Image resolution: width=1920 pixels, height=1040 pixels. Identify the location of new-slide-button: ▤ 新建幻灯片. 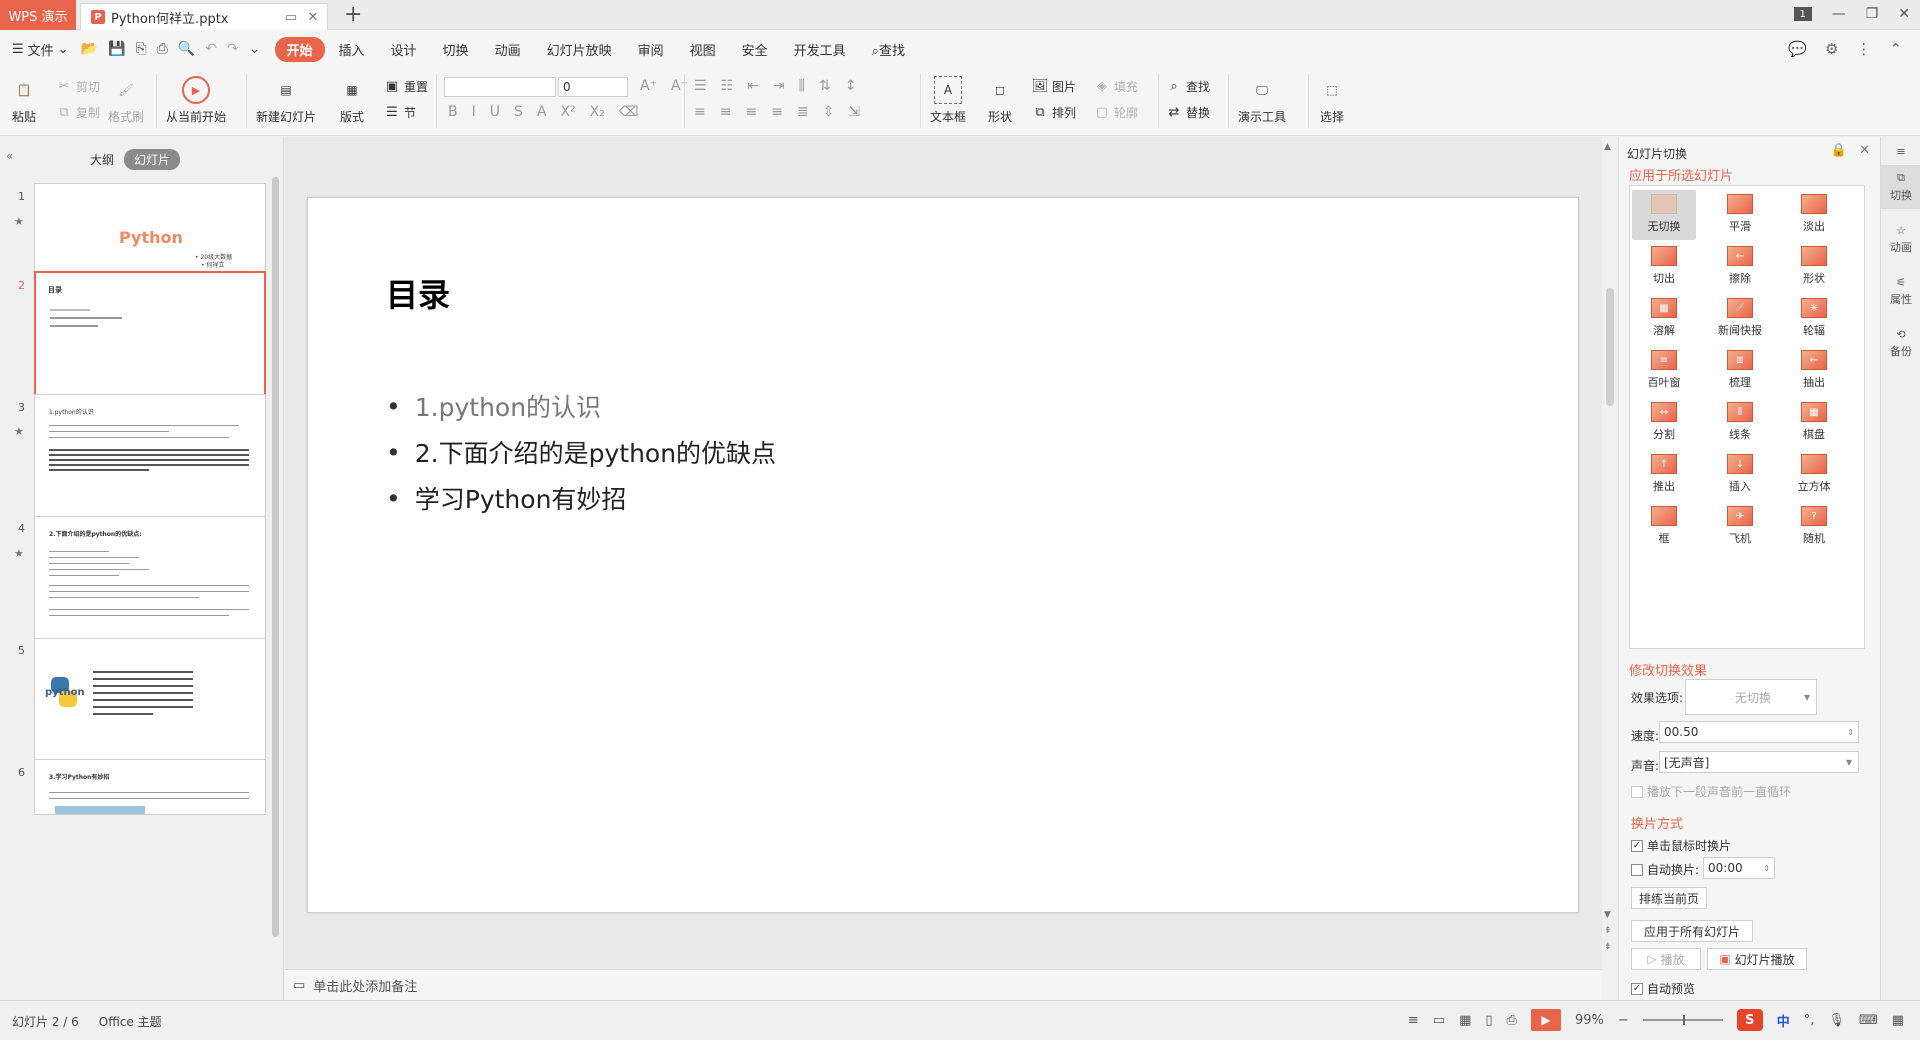
(286, 100).